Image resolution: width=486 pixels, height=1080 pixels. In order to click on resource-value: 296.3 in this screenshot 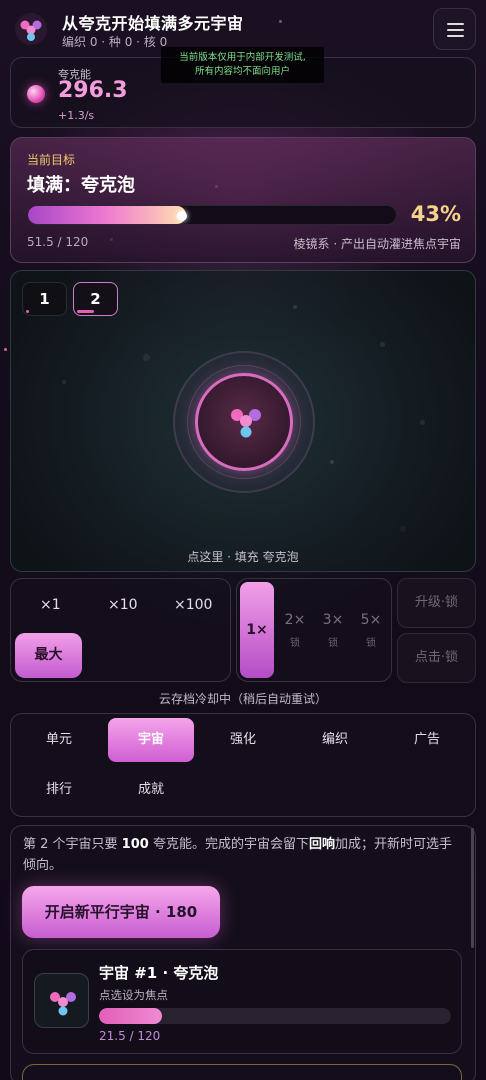, I will do `click(93, 90)`.